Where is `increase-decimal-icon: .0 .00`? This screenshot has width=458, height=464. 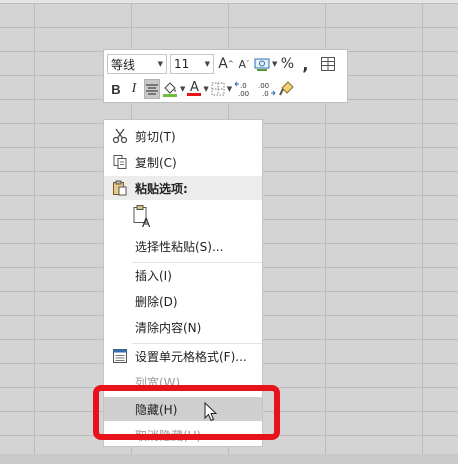
increase-decimal-icon: .0 .00 is located at coordinates (241, 89).